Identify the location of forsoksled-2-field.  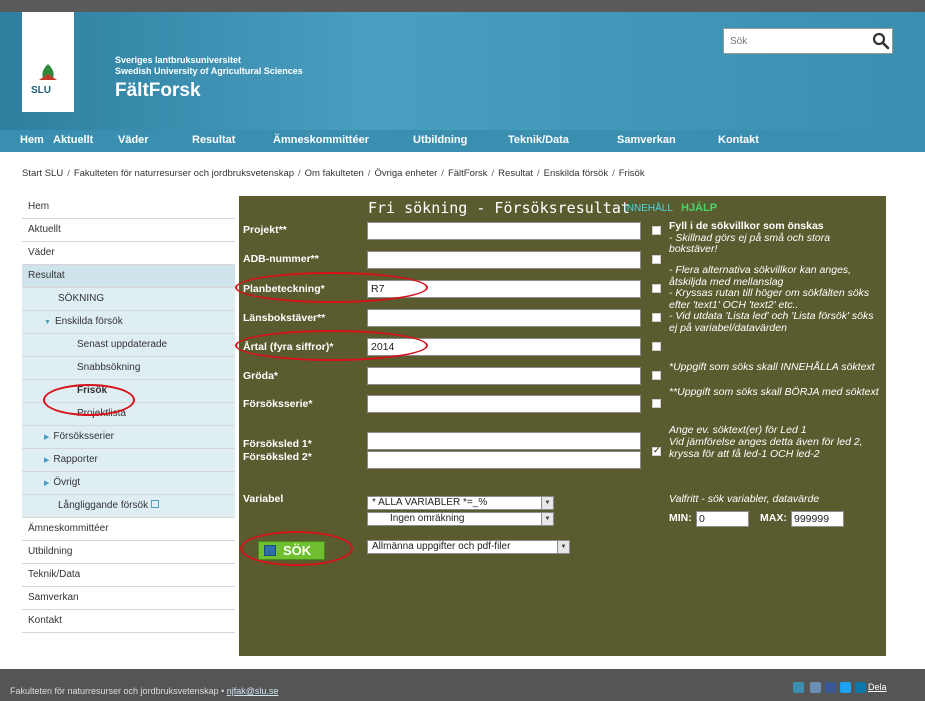
(504, 460).